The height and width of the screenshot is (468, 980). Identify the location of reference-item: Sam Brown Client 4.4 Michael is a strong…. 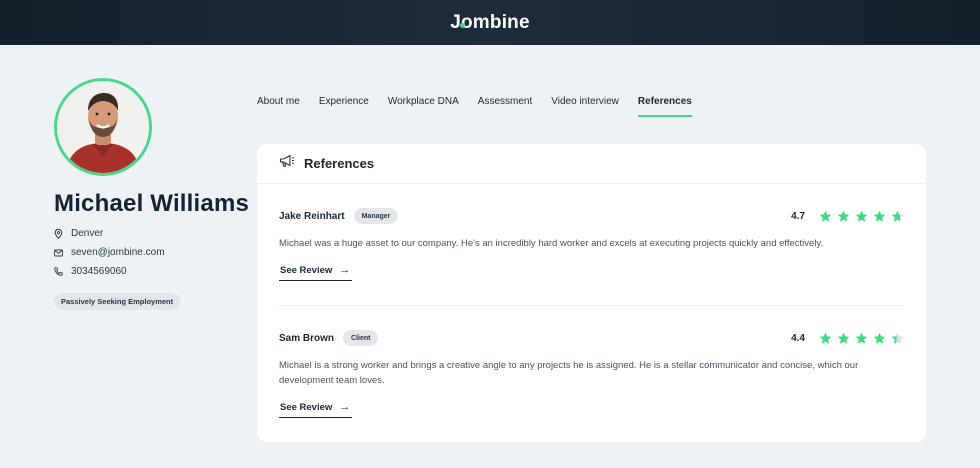
(591, 373).